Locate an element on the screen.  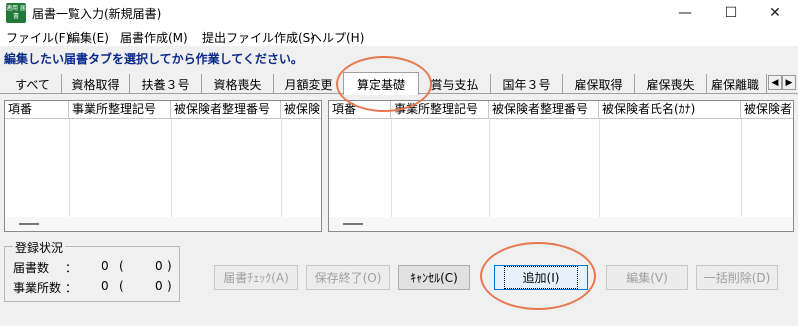
right-grid-header: 項番 事業所整理記号 被保険者整理番号 被保険者氏名(ｶﾅ) 被保険者 is located at coordinates (561, 110).